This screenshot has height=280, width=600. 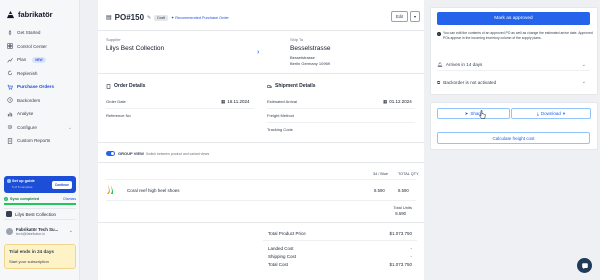 I want to click on download-button: ⤓ Download ▾, so click(x=551, y=113).